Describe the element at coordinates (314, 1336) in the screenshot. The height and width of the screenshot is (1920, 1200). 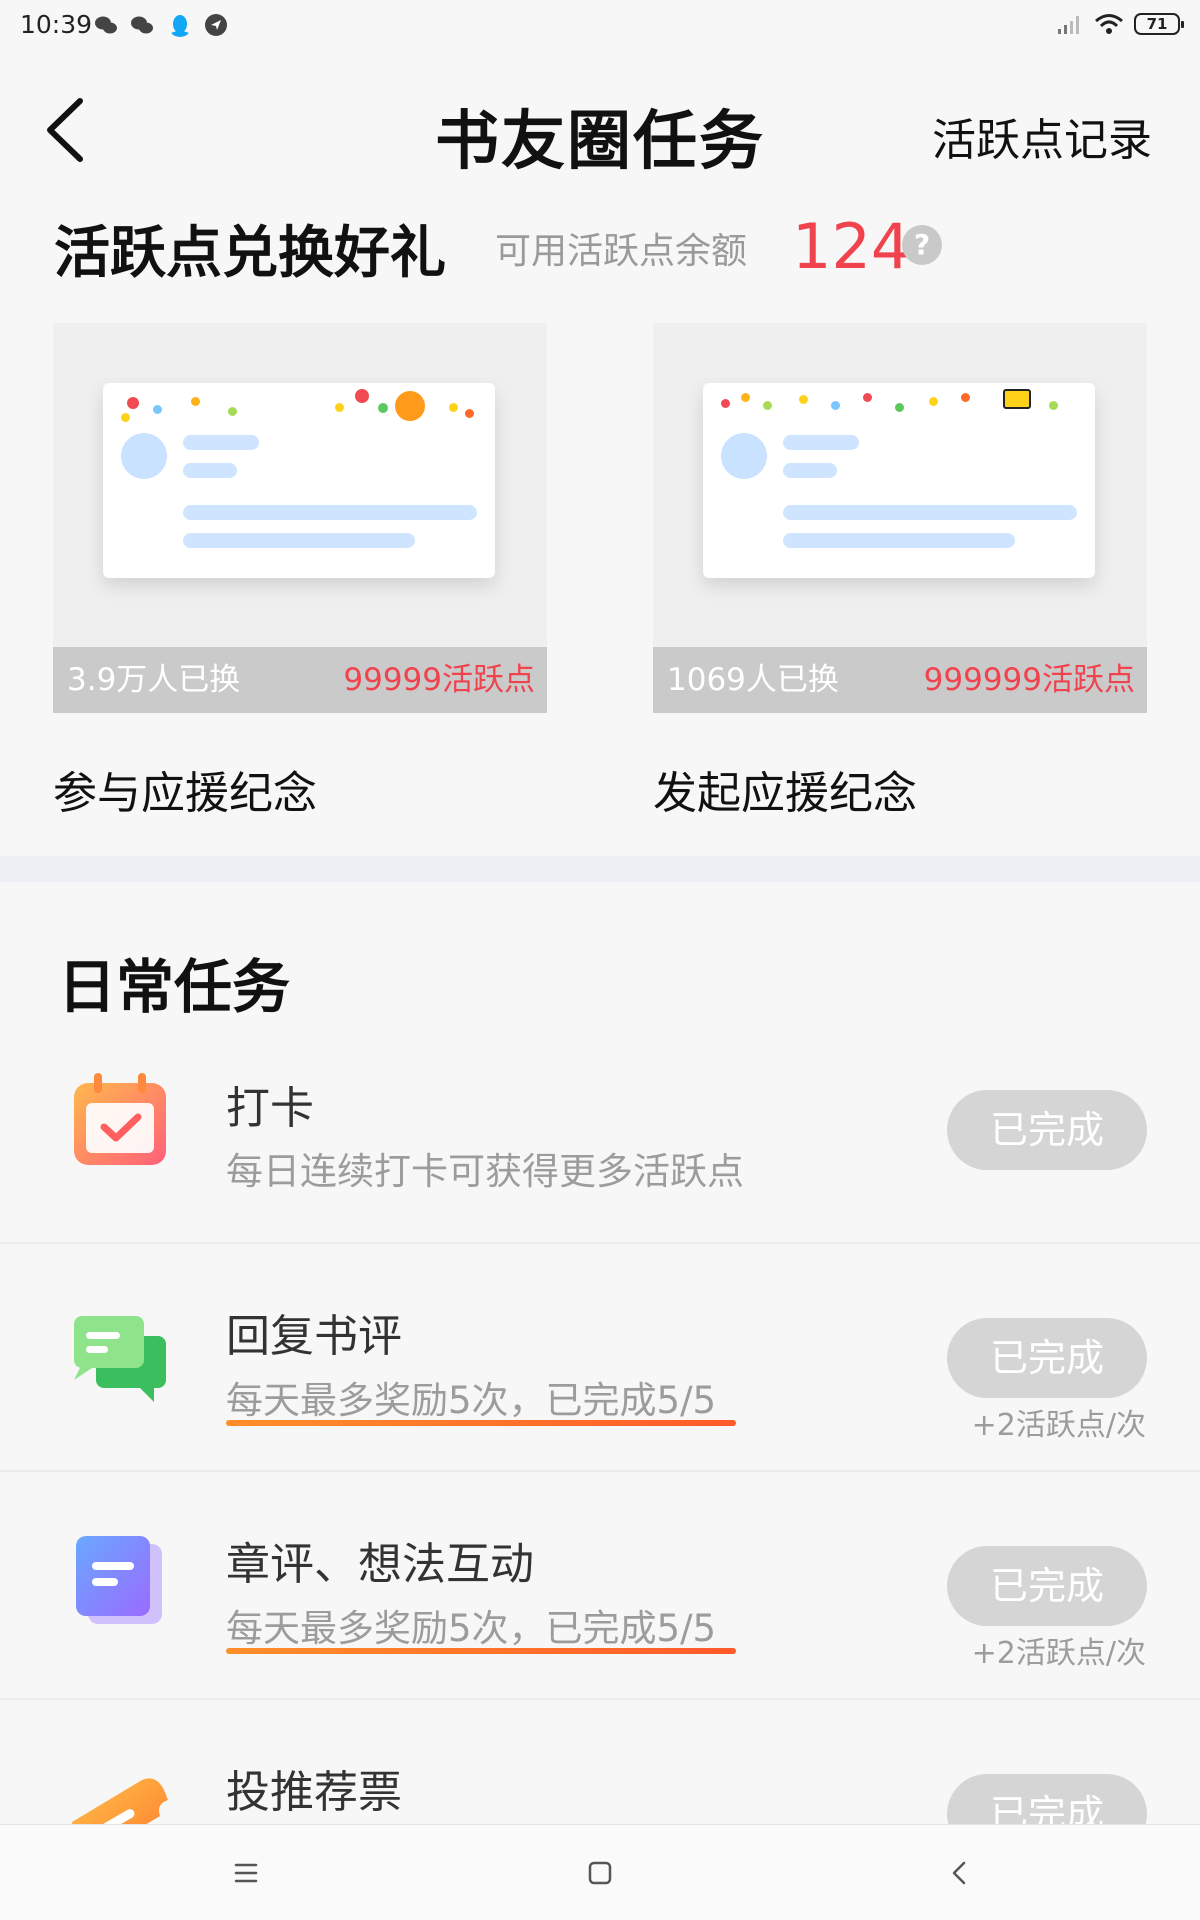
I see `task-title: 回复书评` at that location.